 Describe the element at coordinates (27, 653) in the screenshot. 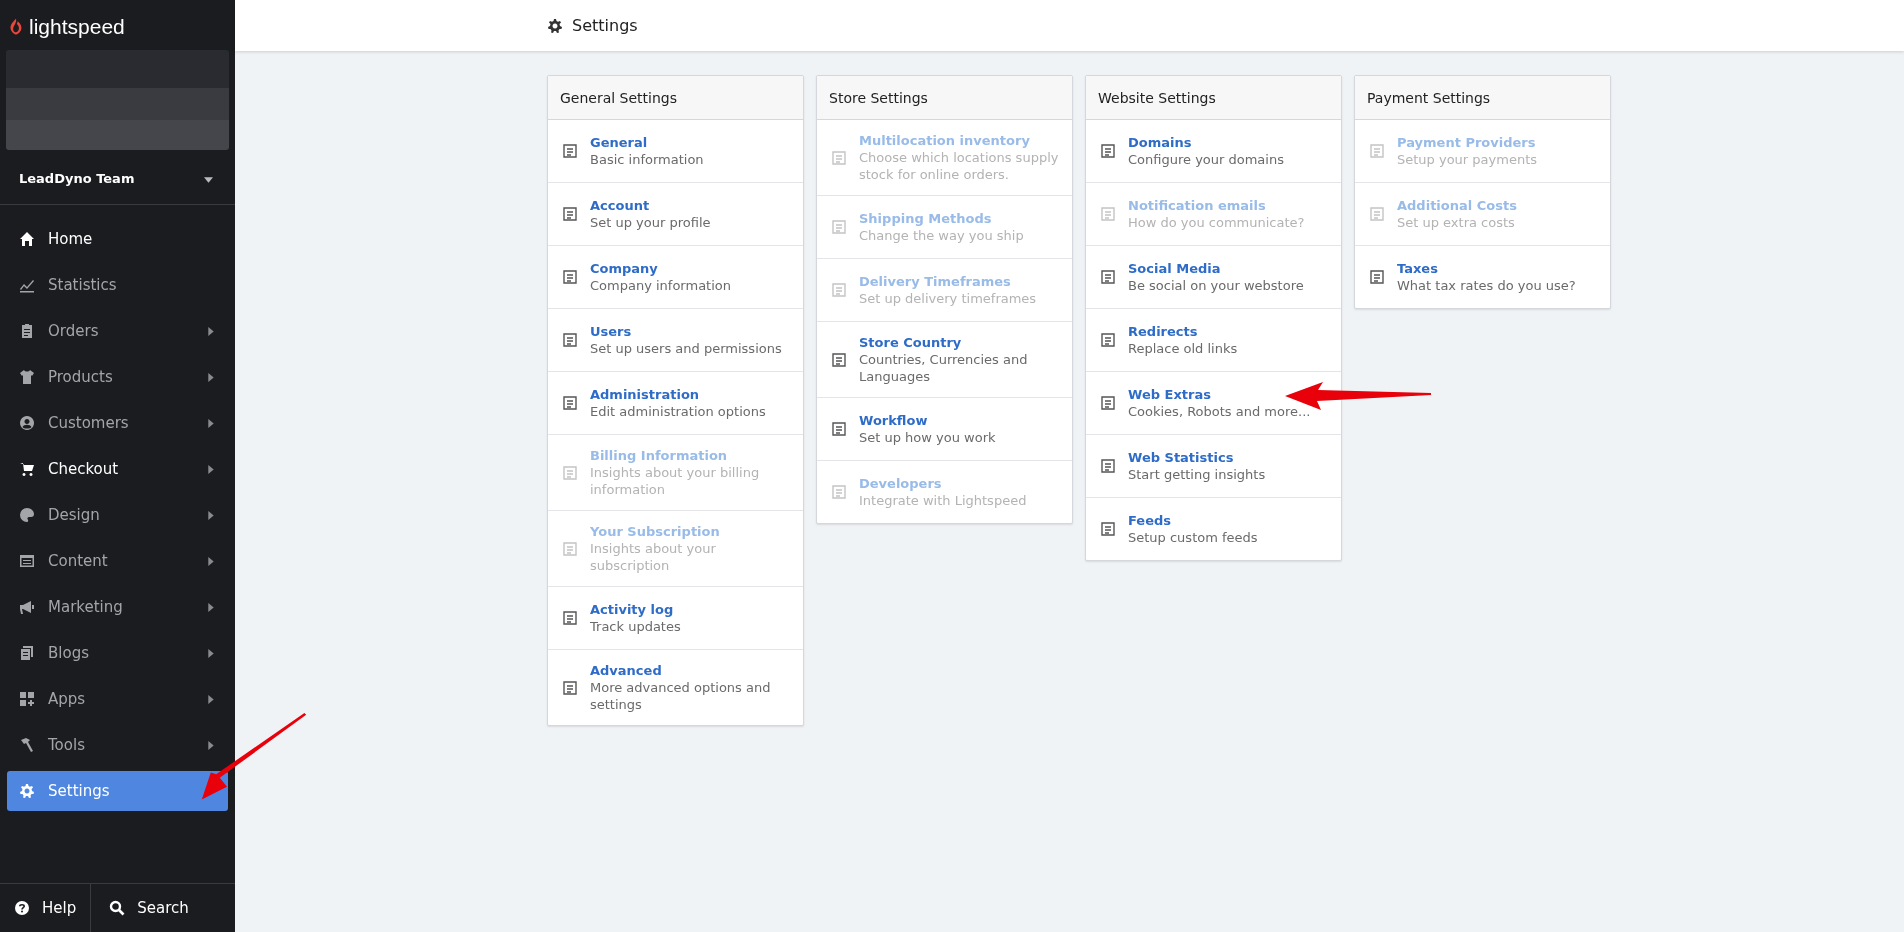

I see `documents-icon` at that location.